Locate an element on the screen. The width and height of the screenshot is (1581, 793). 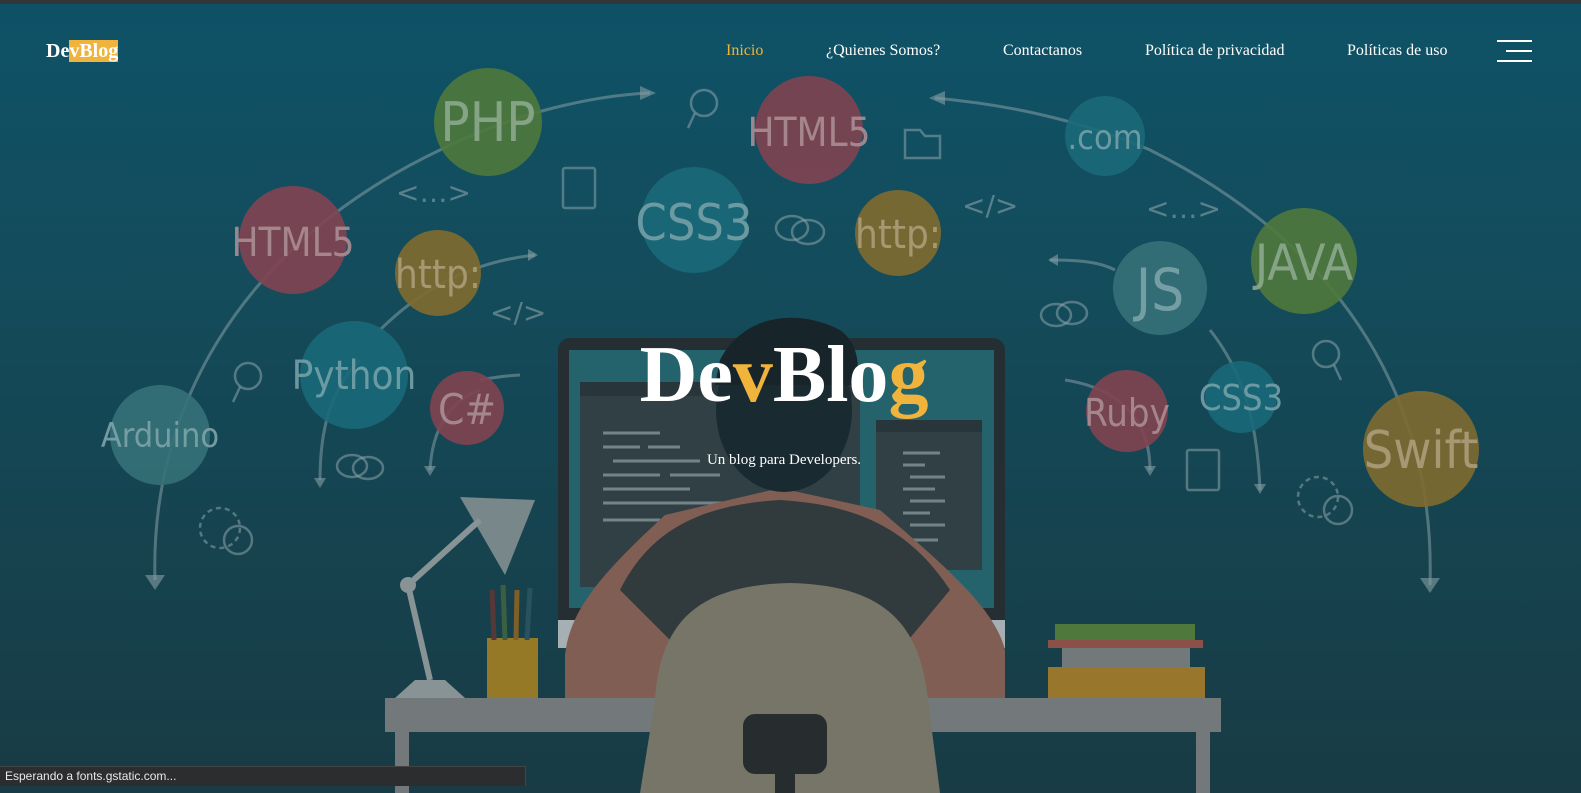
hero-title: DevBlog is located at coordinates (784, 375).